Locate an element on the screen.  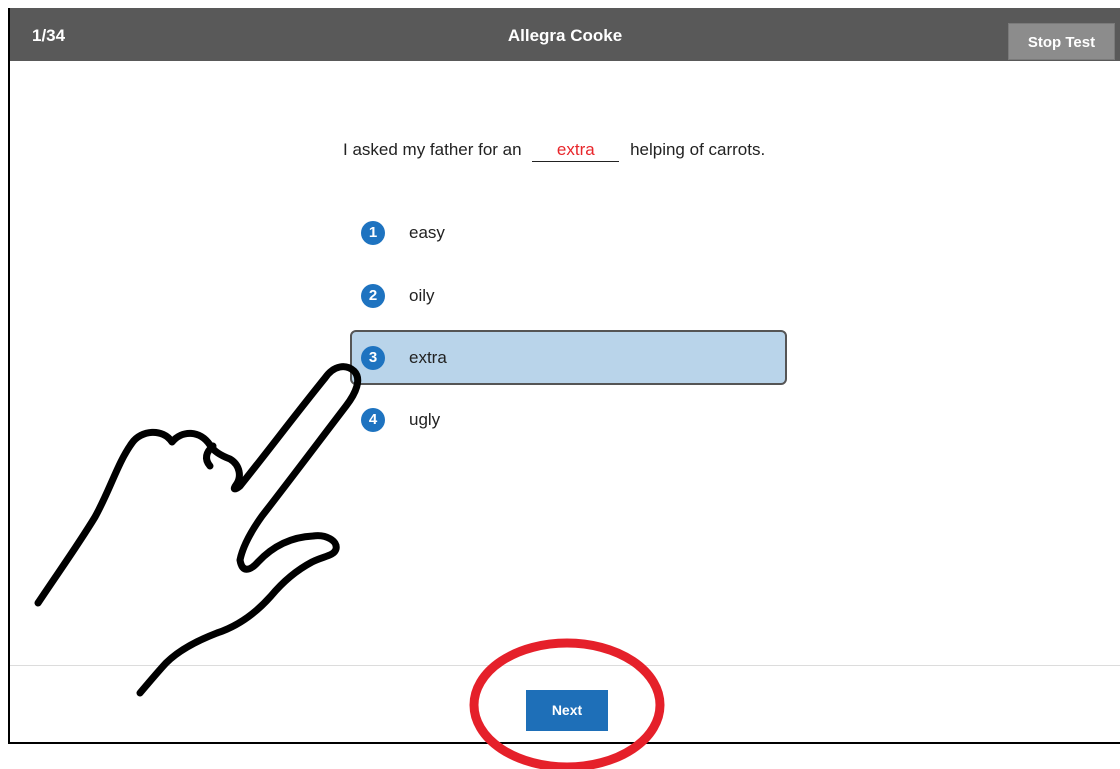
answer-option-1: 1 easy is located at coordinates (568, 232).